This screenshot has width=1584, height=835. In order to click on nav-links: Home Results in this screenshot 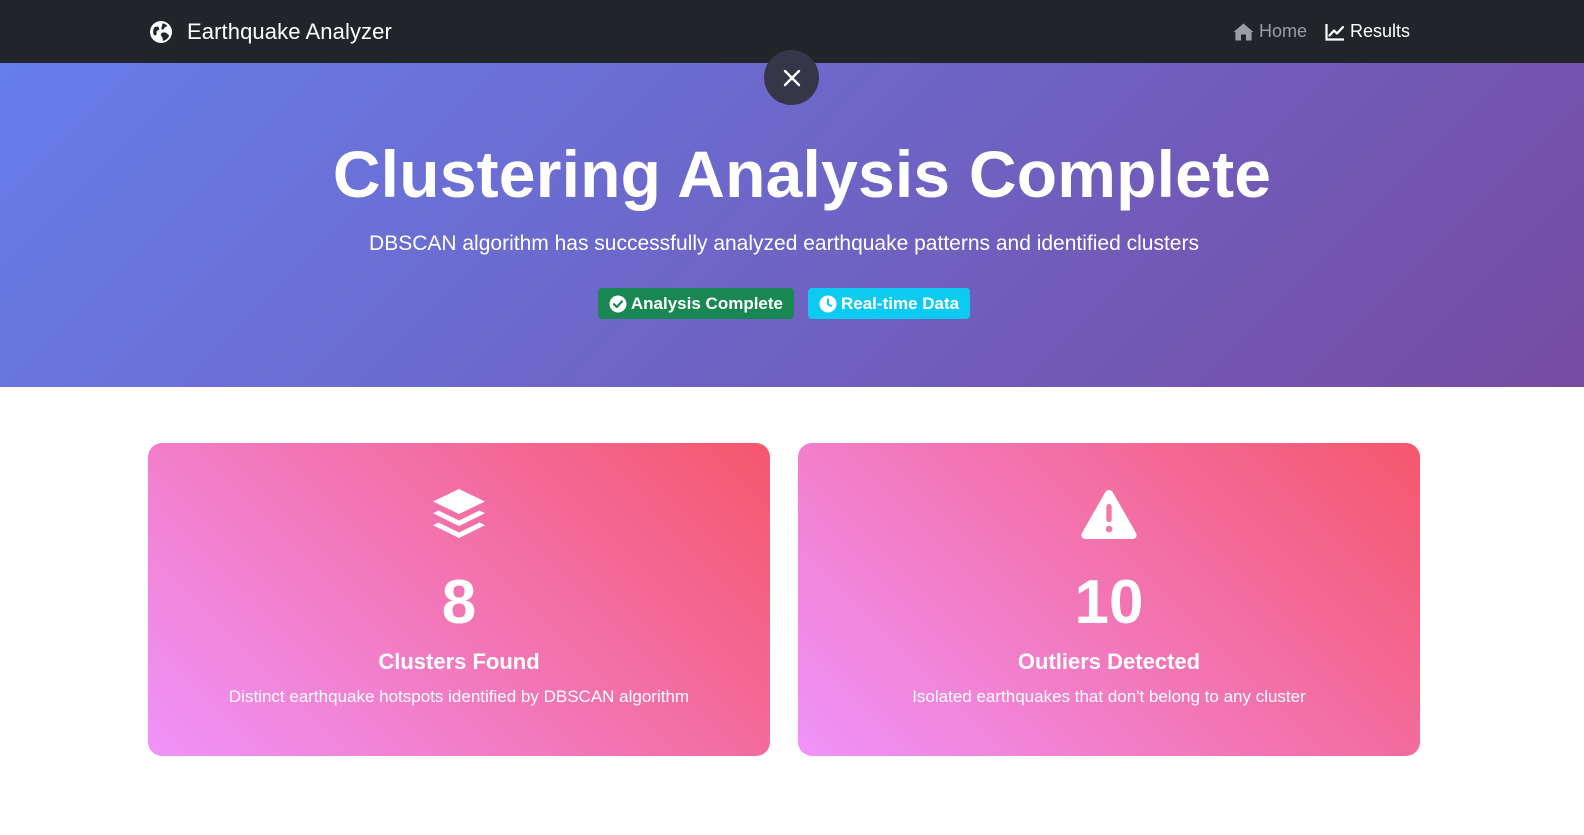, I will do `click(1312, 31)`.